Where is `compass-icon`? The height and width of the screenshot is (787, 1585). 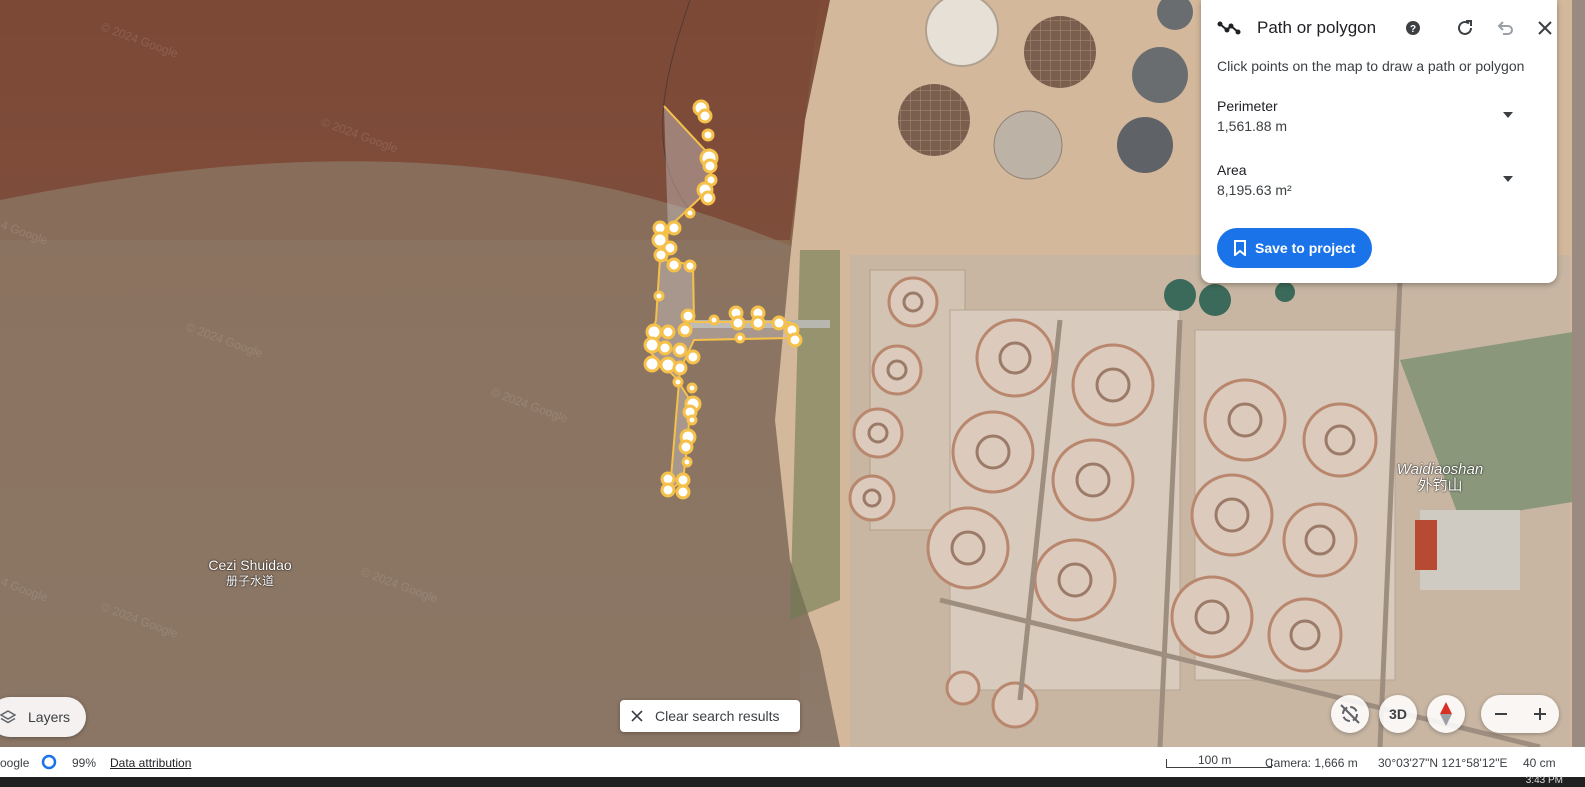 compass-icon is located at coordinates (1446, 714).